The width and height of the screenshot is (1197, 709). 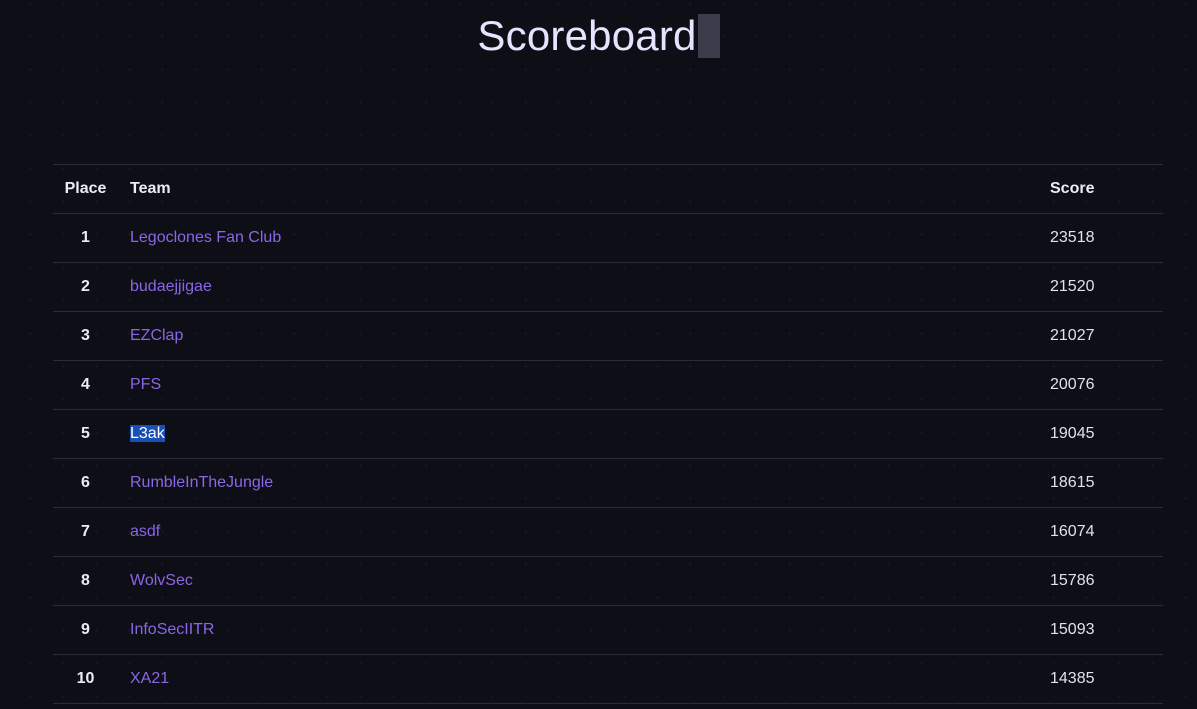 I want to click on place-cell: 3, so click(x=85, y=336).